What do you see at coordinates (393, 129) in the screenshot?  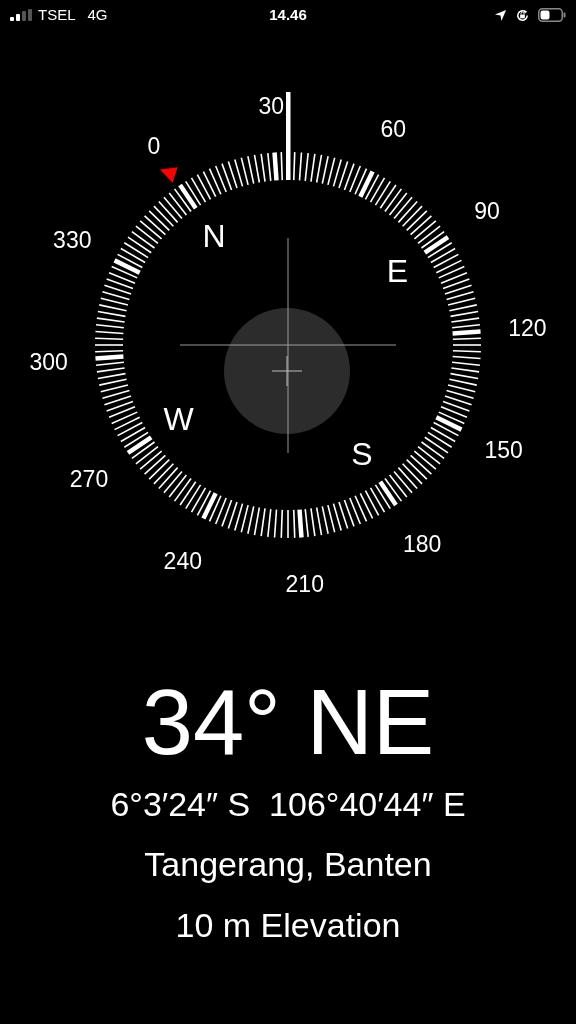 I see `degree-label: 60` at bounding box center [393, 129].